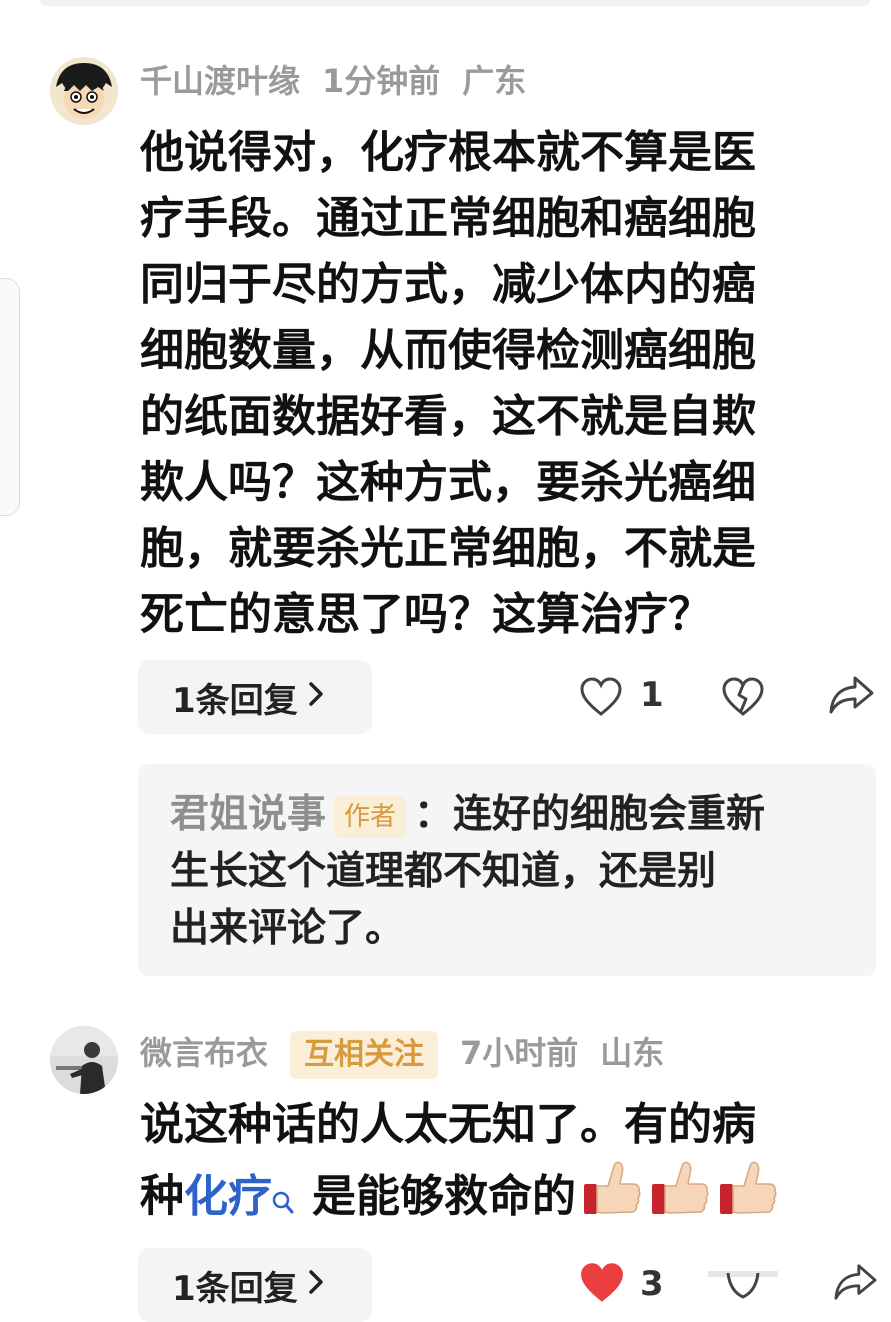 This screenshot has width=891, height=1322. I want to click on reply-line: 生长这个道理都不知道，还是别, so click(443, 871).